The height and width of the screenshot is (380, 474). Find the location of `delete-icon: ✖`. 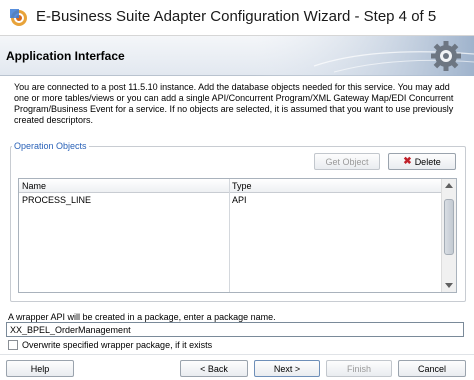

delete-icon: ✖ is located at coordinates (407, 161).